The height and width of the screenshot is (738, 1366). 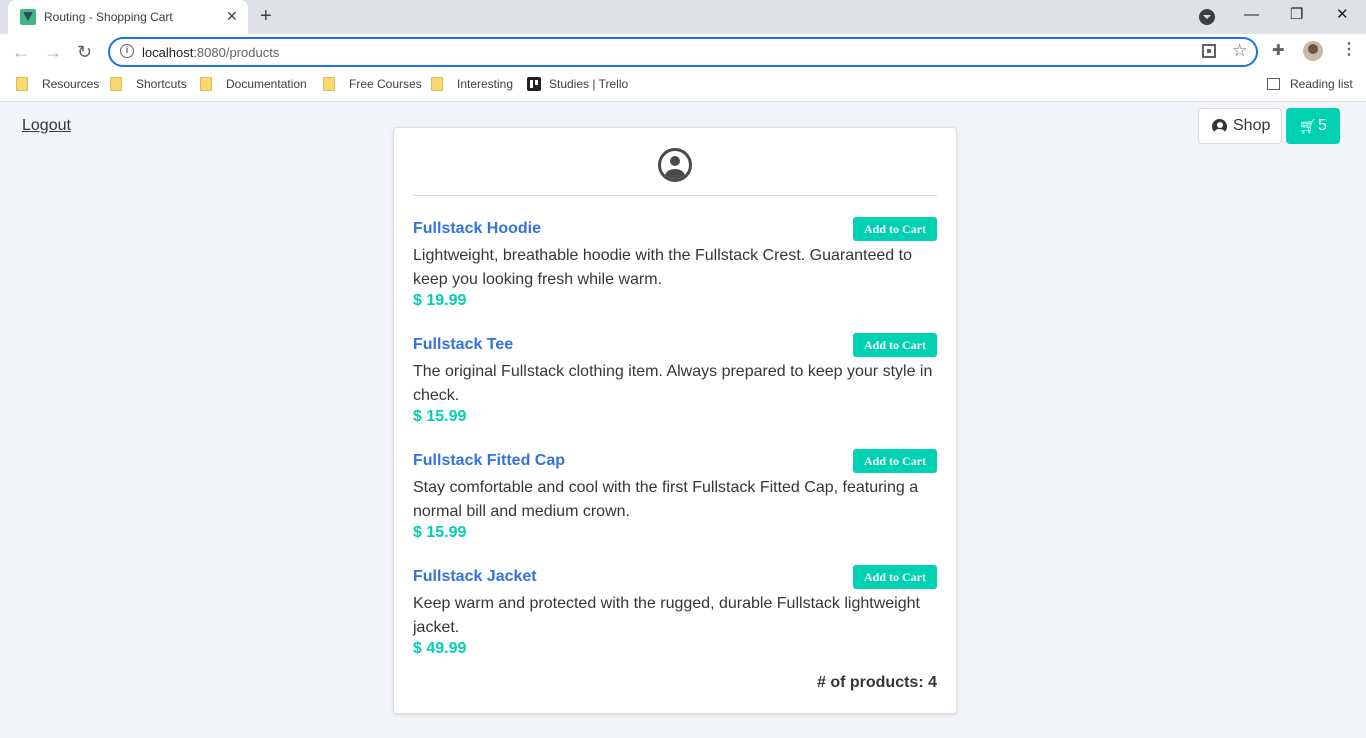 What do you see at coordinates (440, 648) in the screenshot?
I see `product-price: $ 49.99` at bounding box center [440, 648].